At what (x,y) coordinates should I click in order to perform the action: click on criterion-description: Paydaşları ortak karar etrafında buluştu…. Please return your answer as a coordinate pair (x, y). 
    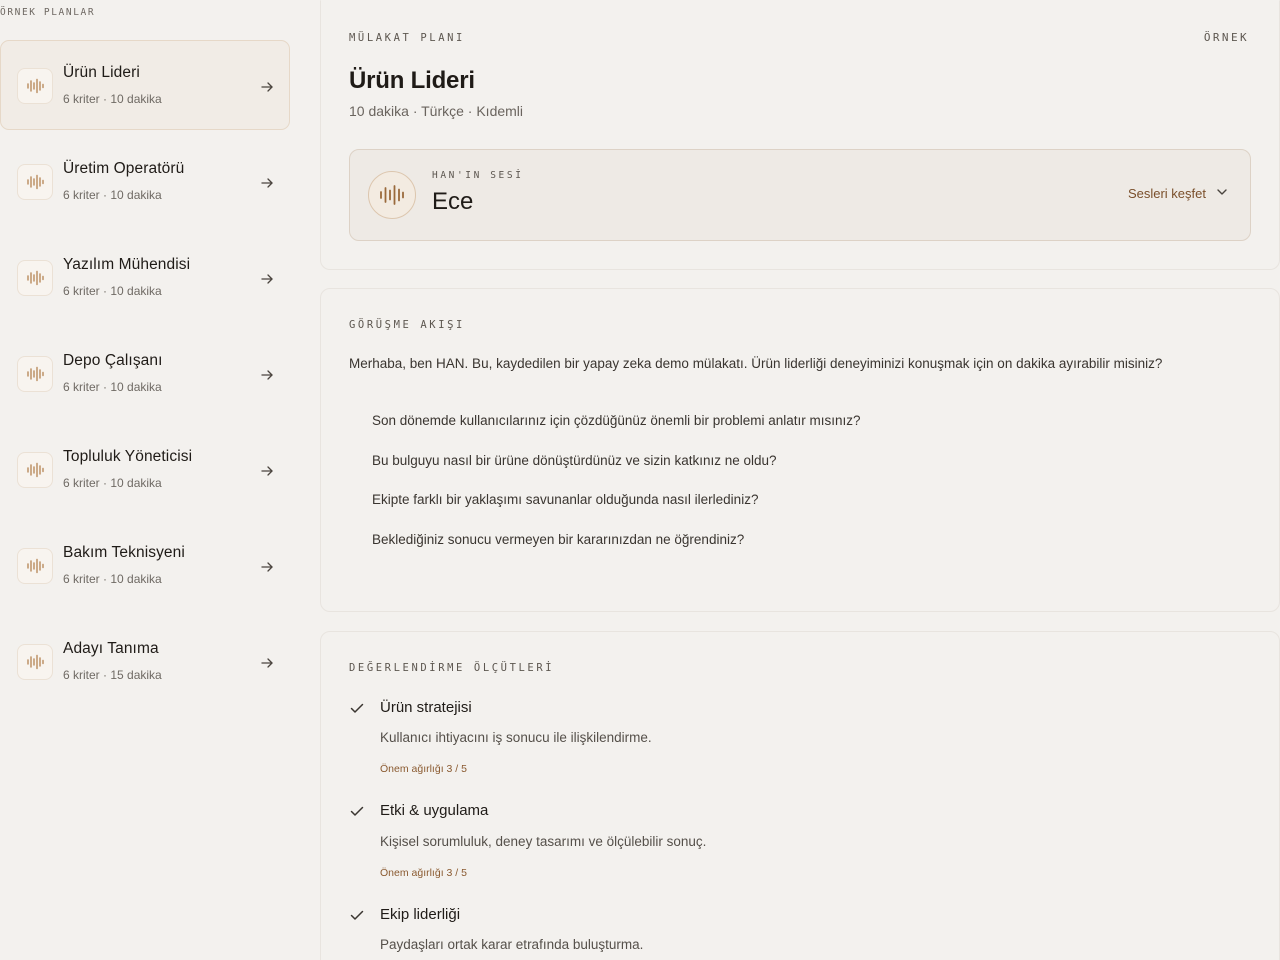
    Looking at the image, I should click on (512, 944).